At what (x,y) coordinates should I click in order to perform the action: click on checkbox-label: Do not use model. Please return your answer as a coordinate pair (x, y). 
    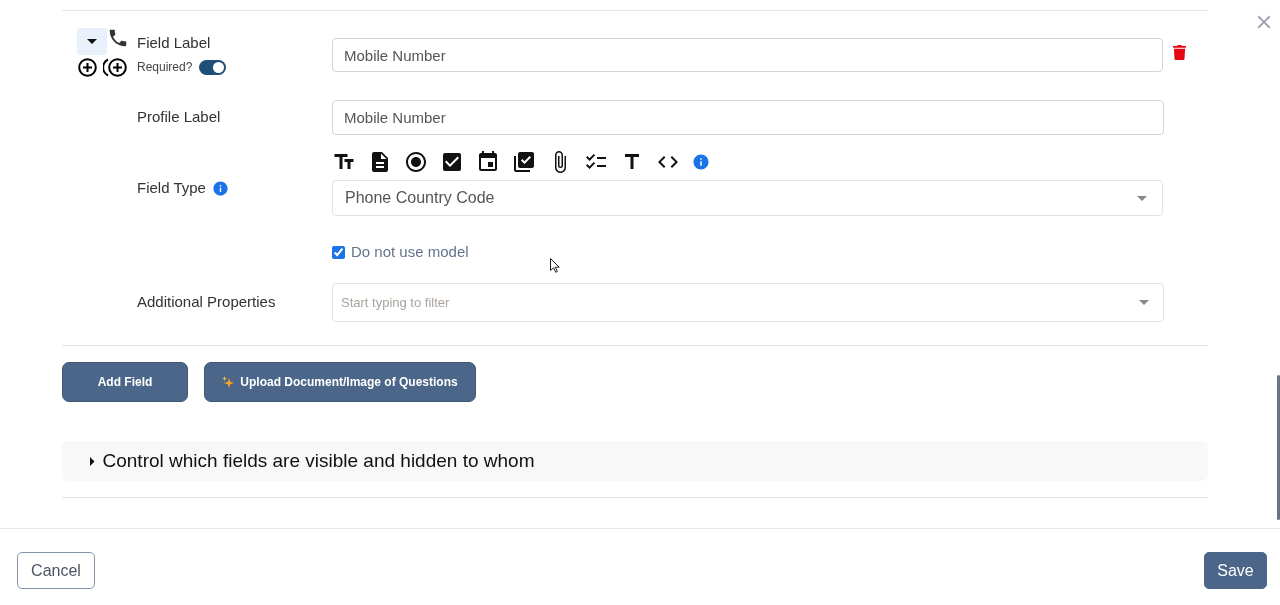
    Looking at the image, I should click on (410, 252).